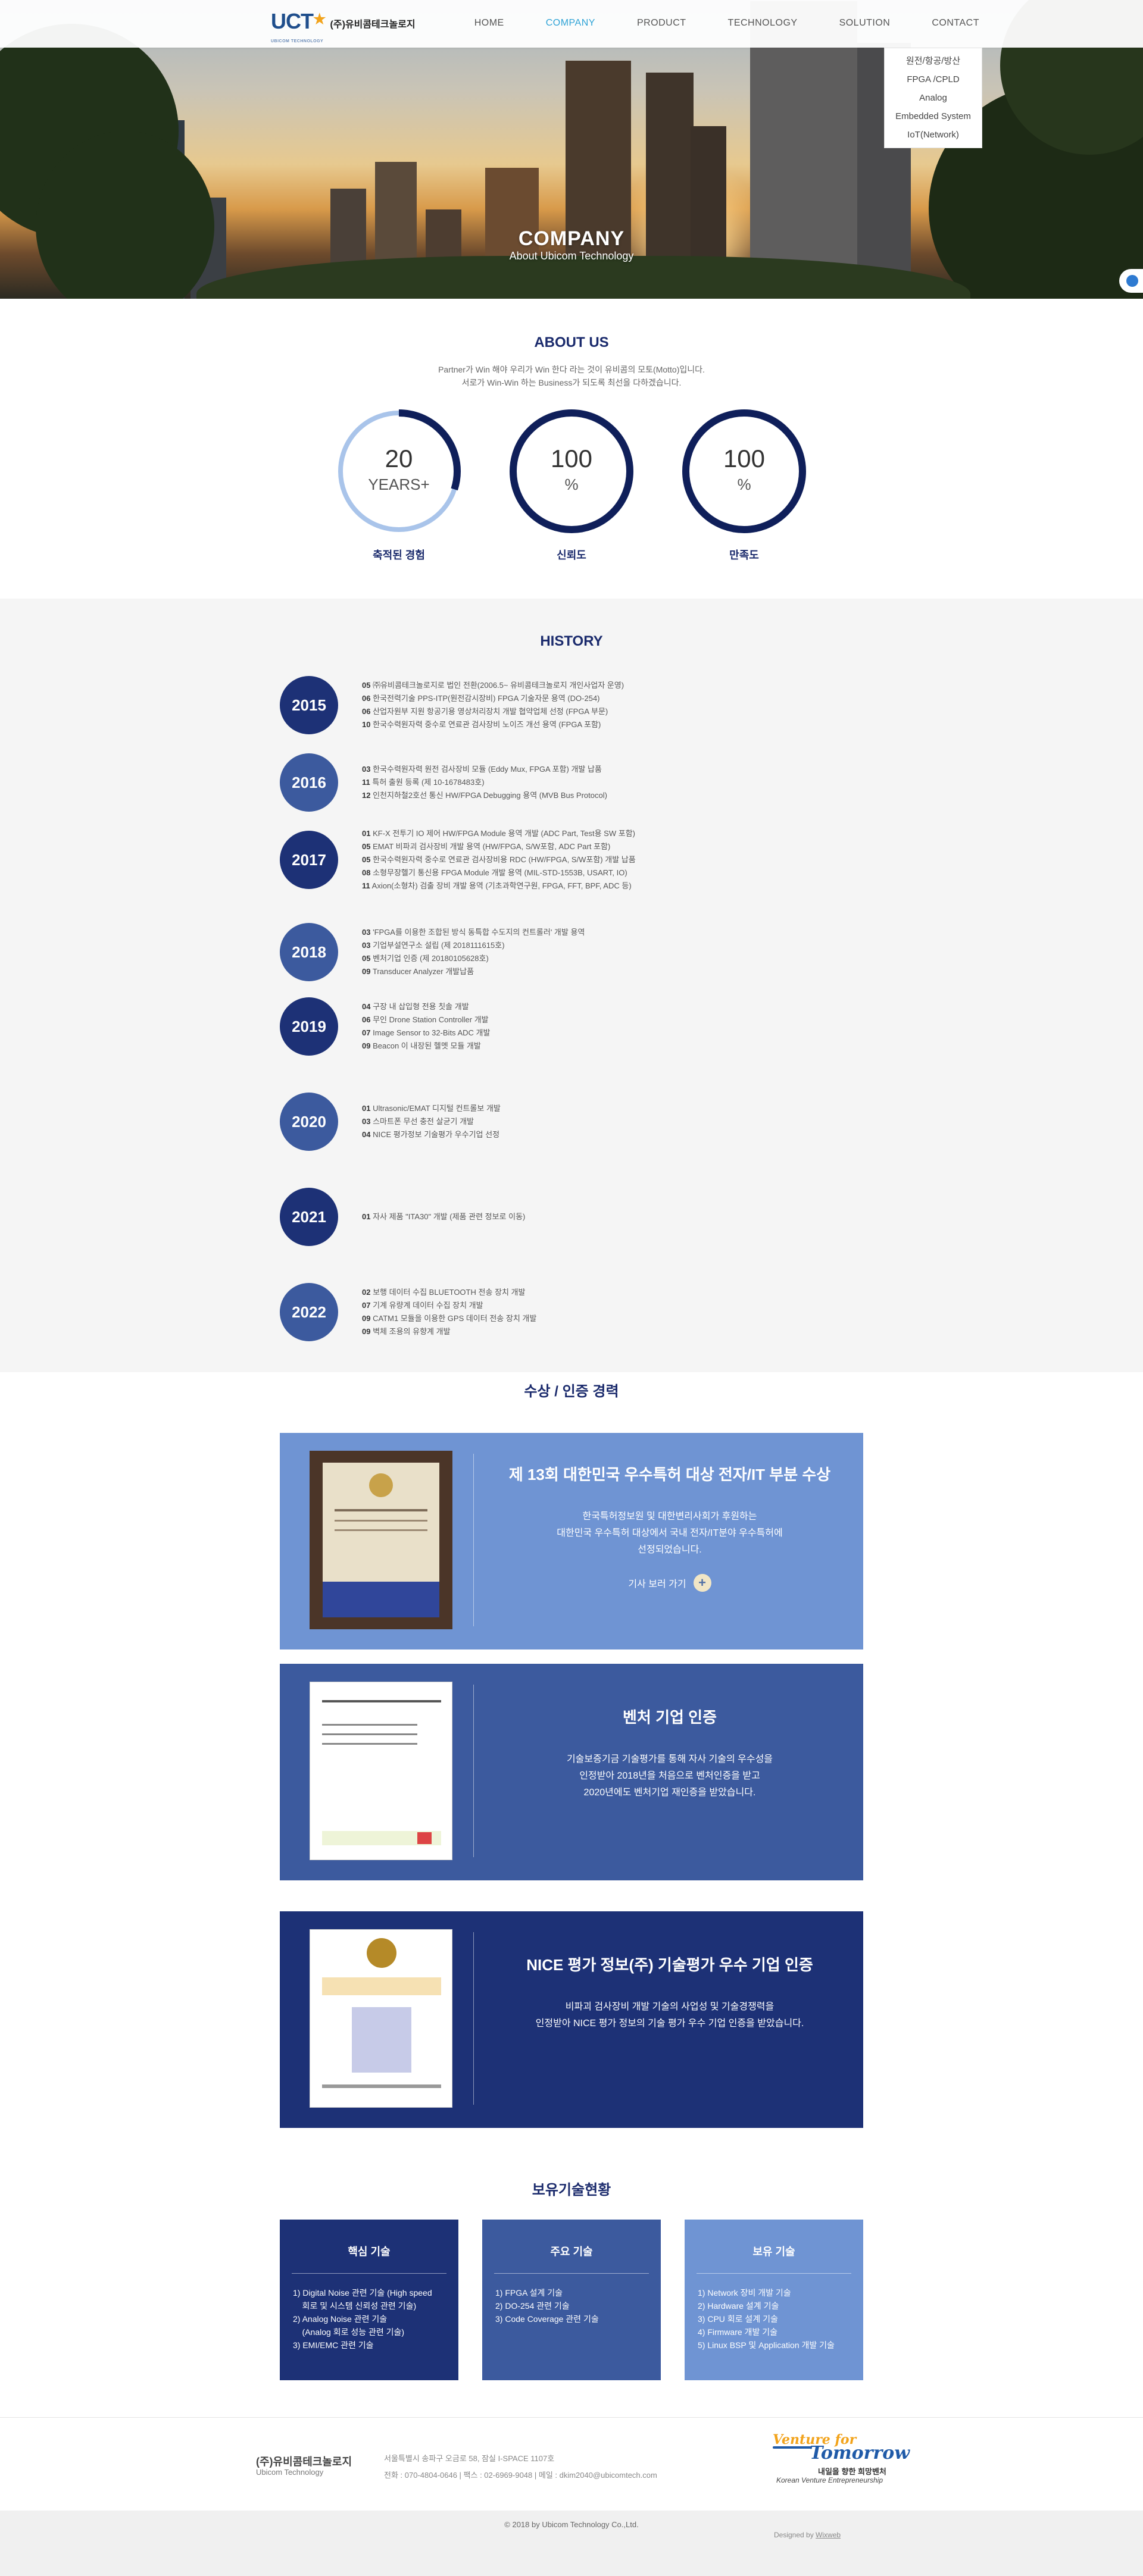  I want to click on stat-circle: 100% 만족도, so click(748, 485).